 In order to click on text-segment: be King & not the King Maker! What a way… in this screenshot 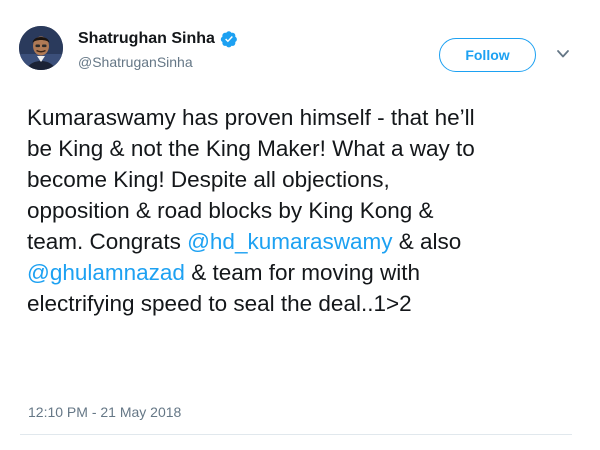, I will do `click(251, 148)`.